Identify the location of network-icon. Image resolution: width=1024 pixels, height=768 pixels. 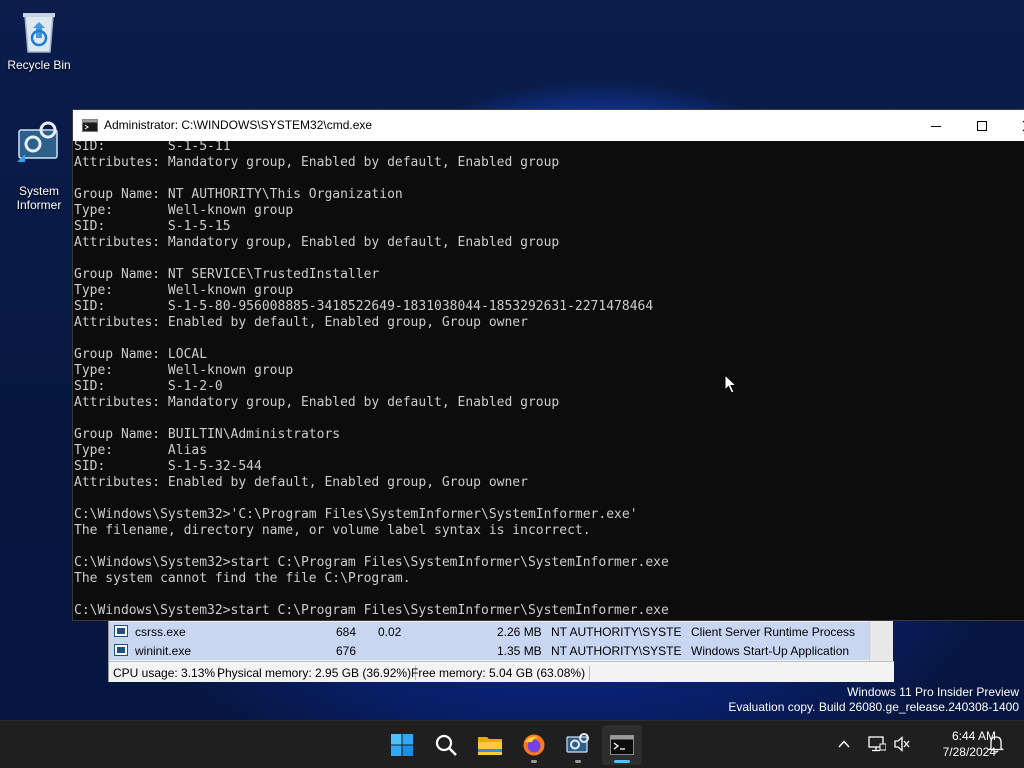
(877, 744).